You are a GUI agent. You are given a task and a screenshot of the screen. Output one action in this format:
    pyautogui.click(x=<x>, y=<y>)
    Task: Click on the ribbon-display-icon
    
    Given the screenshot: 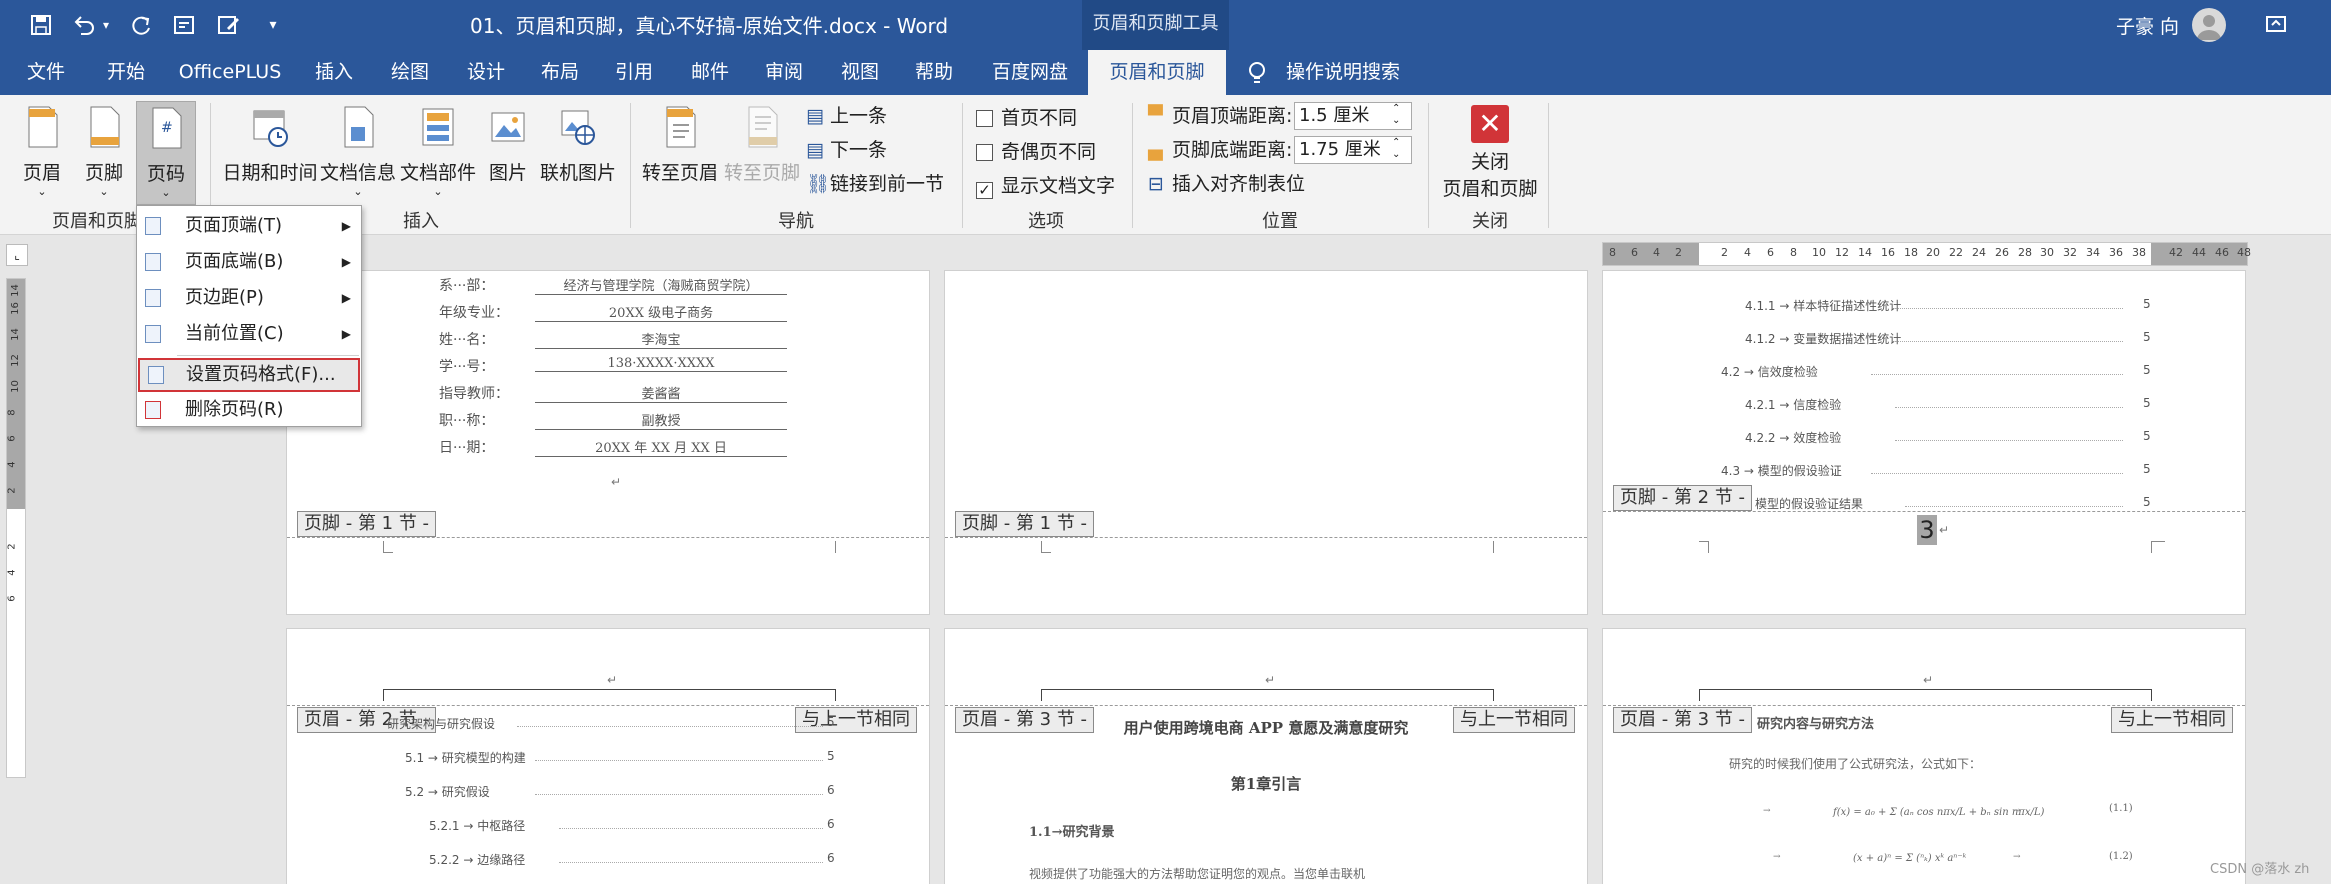 What is the action you would take?
    pyautogui.click(x=2276, y=24)
    